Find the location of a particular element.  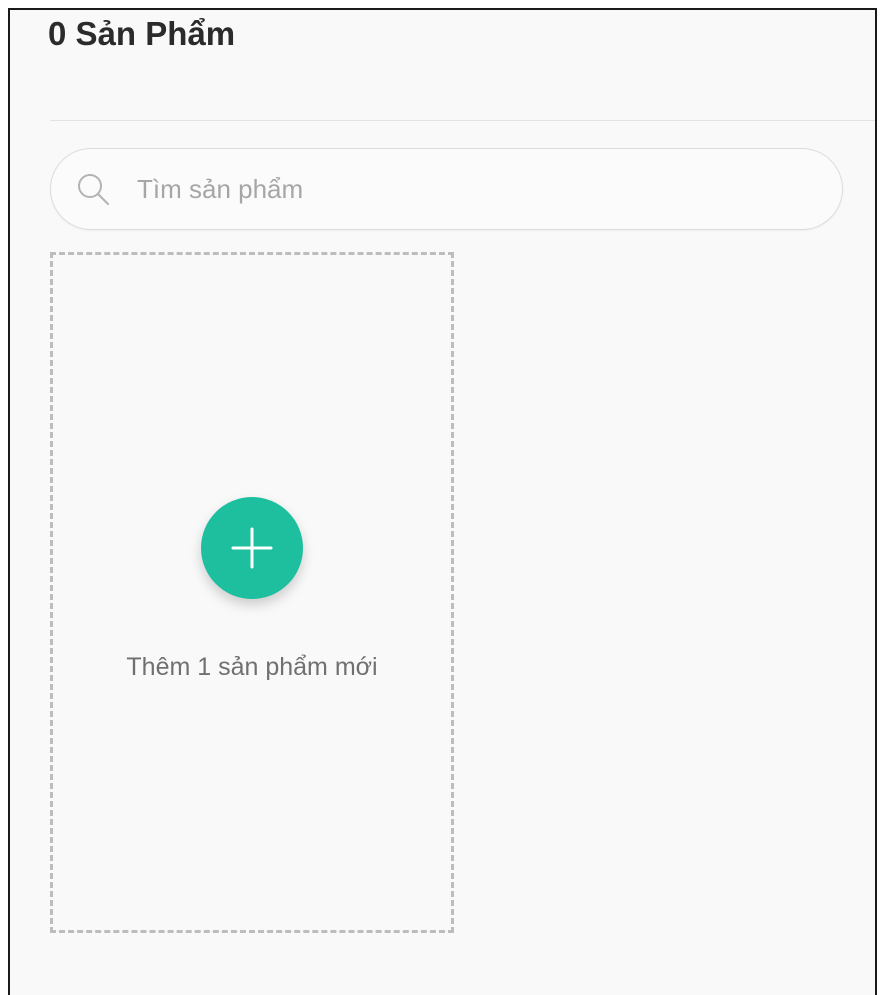

add-product-label: Thêm 1 sản phẩm mới is located at coordinates (252, 667).